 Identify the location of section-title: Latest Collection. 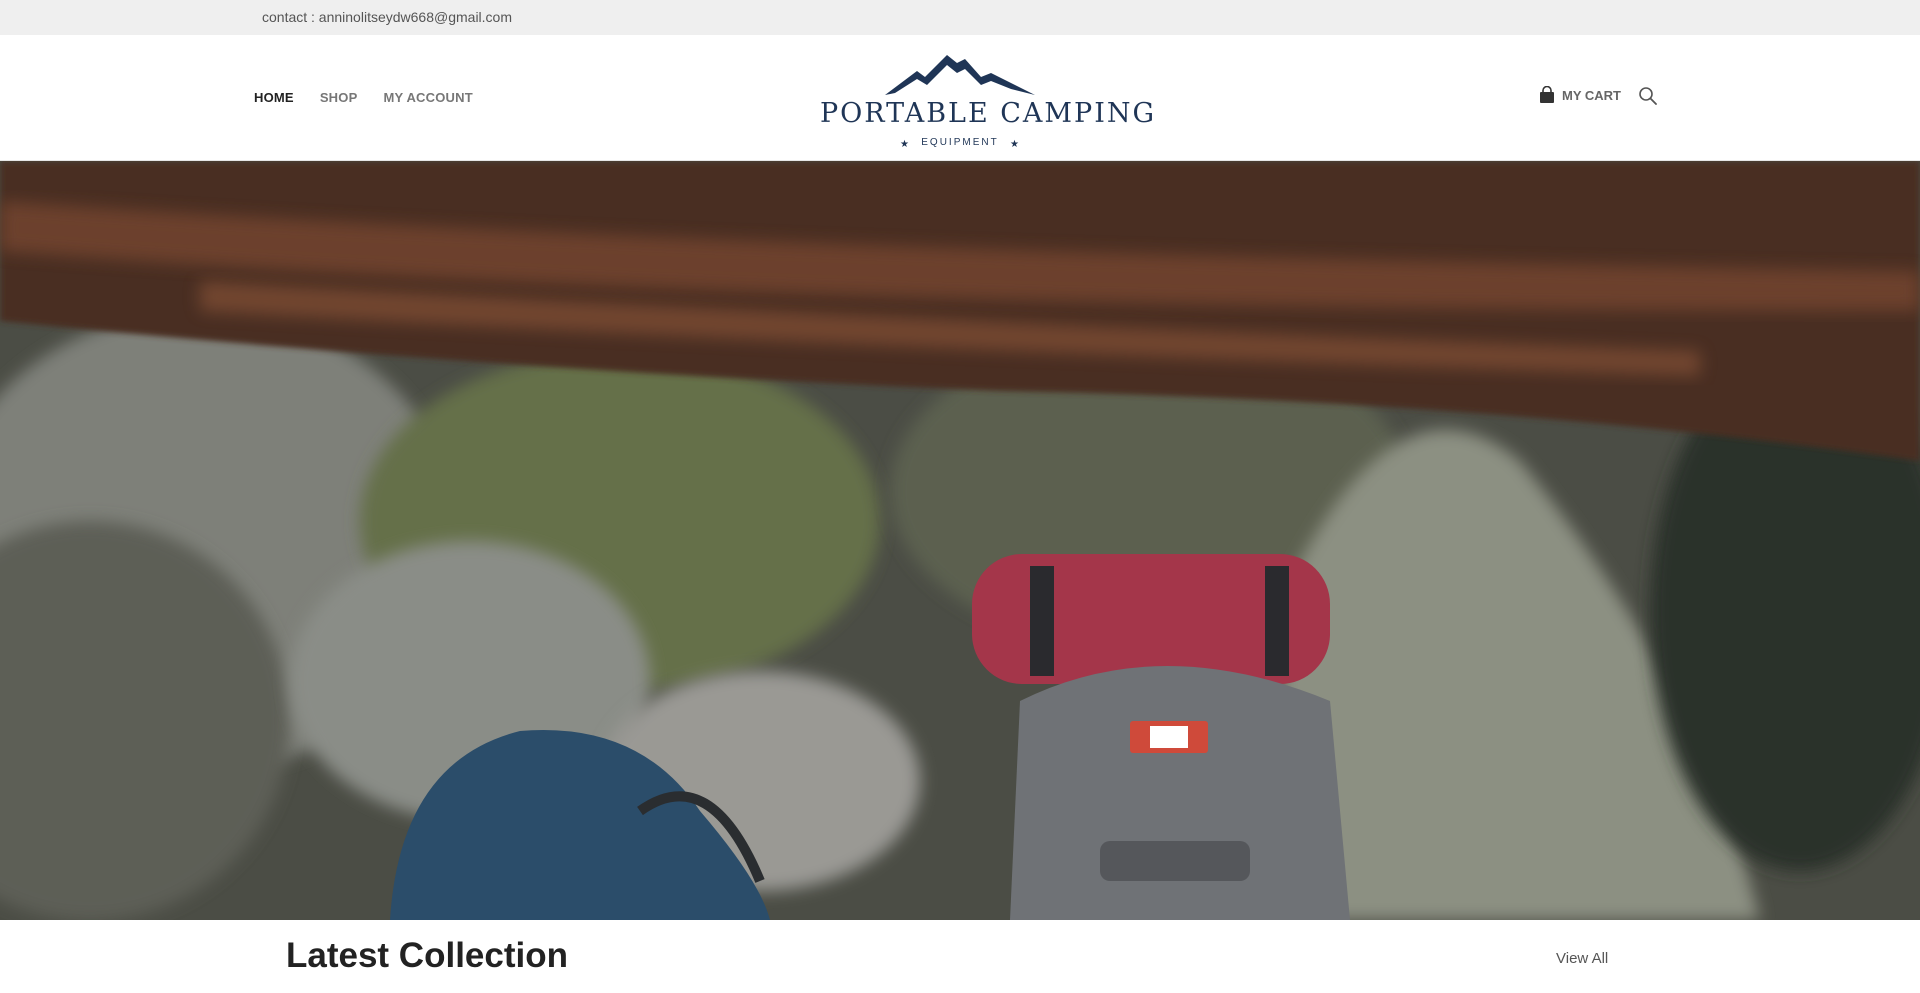
(427, 955).